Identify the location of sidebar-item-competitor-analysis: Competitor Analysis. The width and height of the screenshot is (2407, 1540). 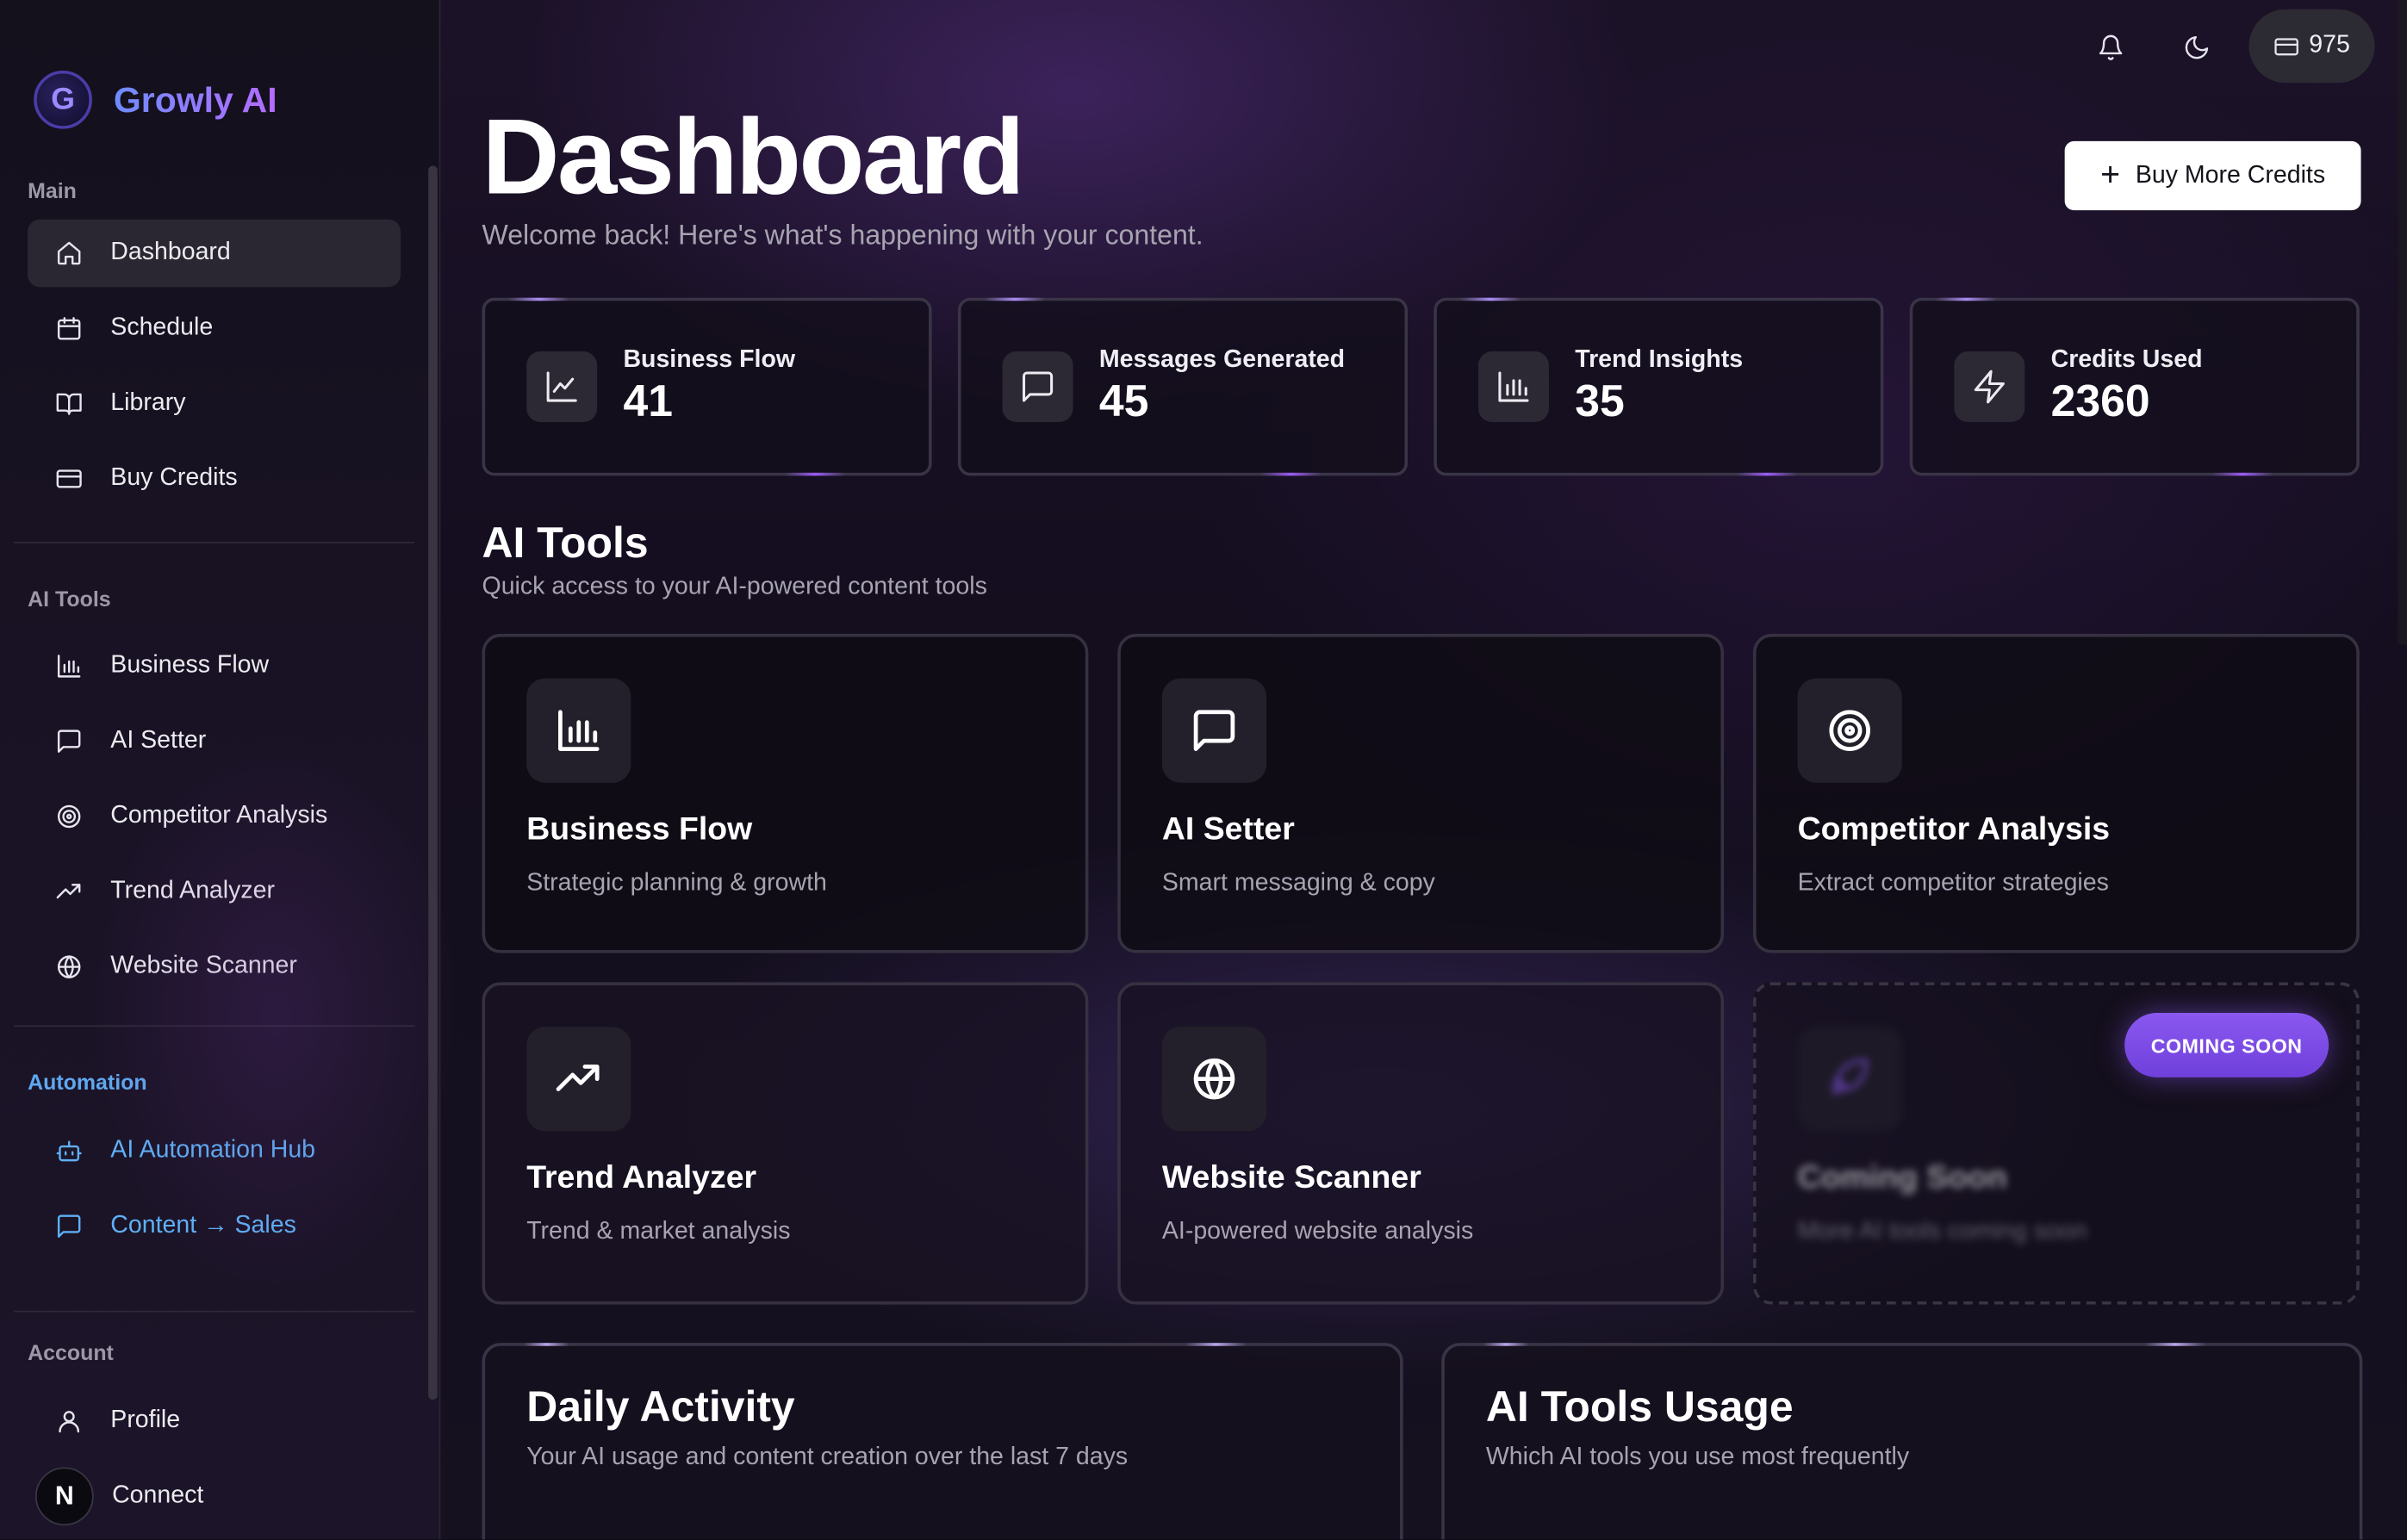
(214, 816).